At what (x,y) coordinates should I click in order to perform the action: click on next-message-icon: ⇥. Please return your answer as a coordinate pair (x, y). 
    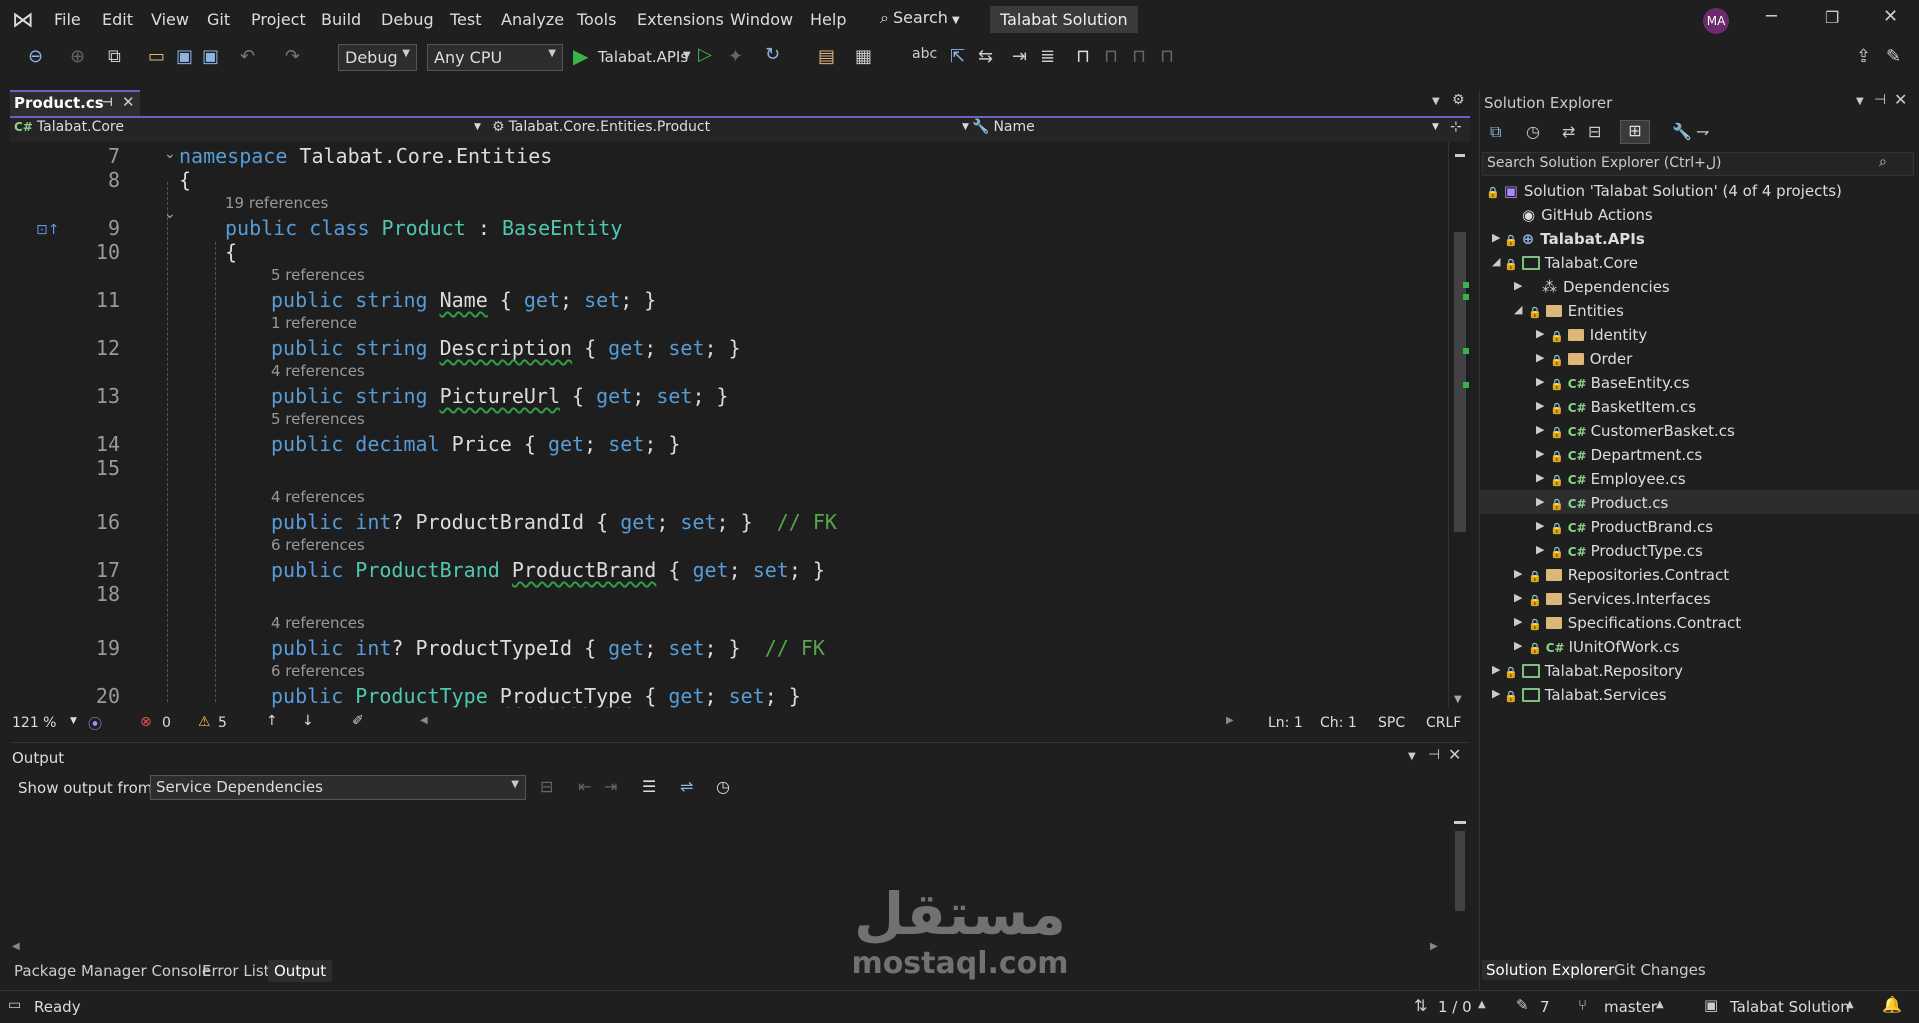
    Looking at the image, I should click on (610, 786).